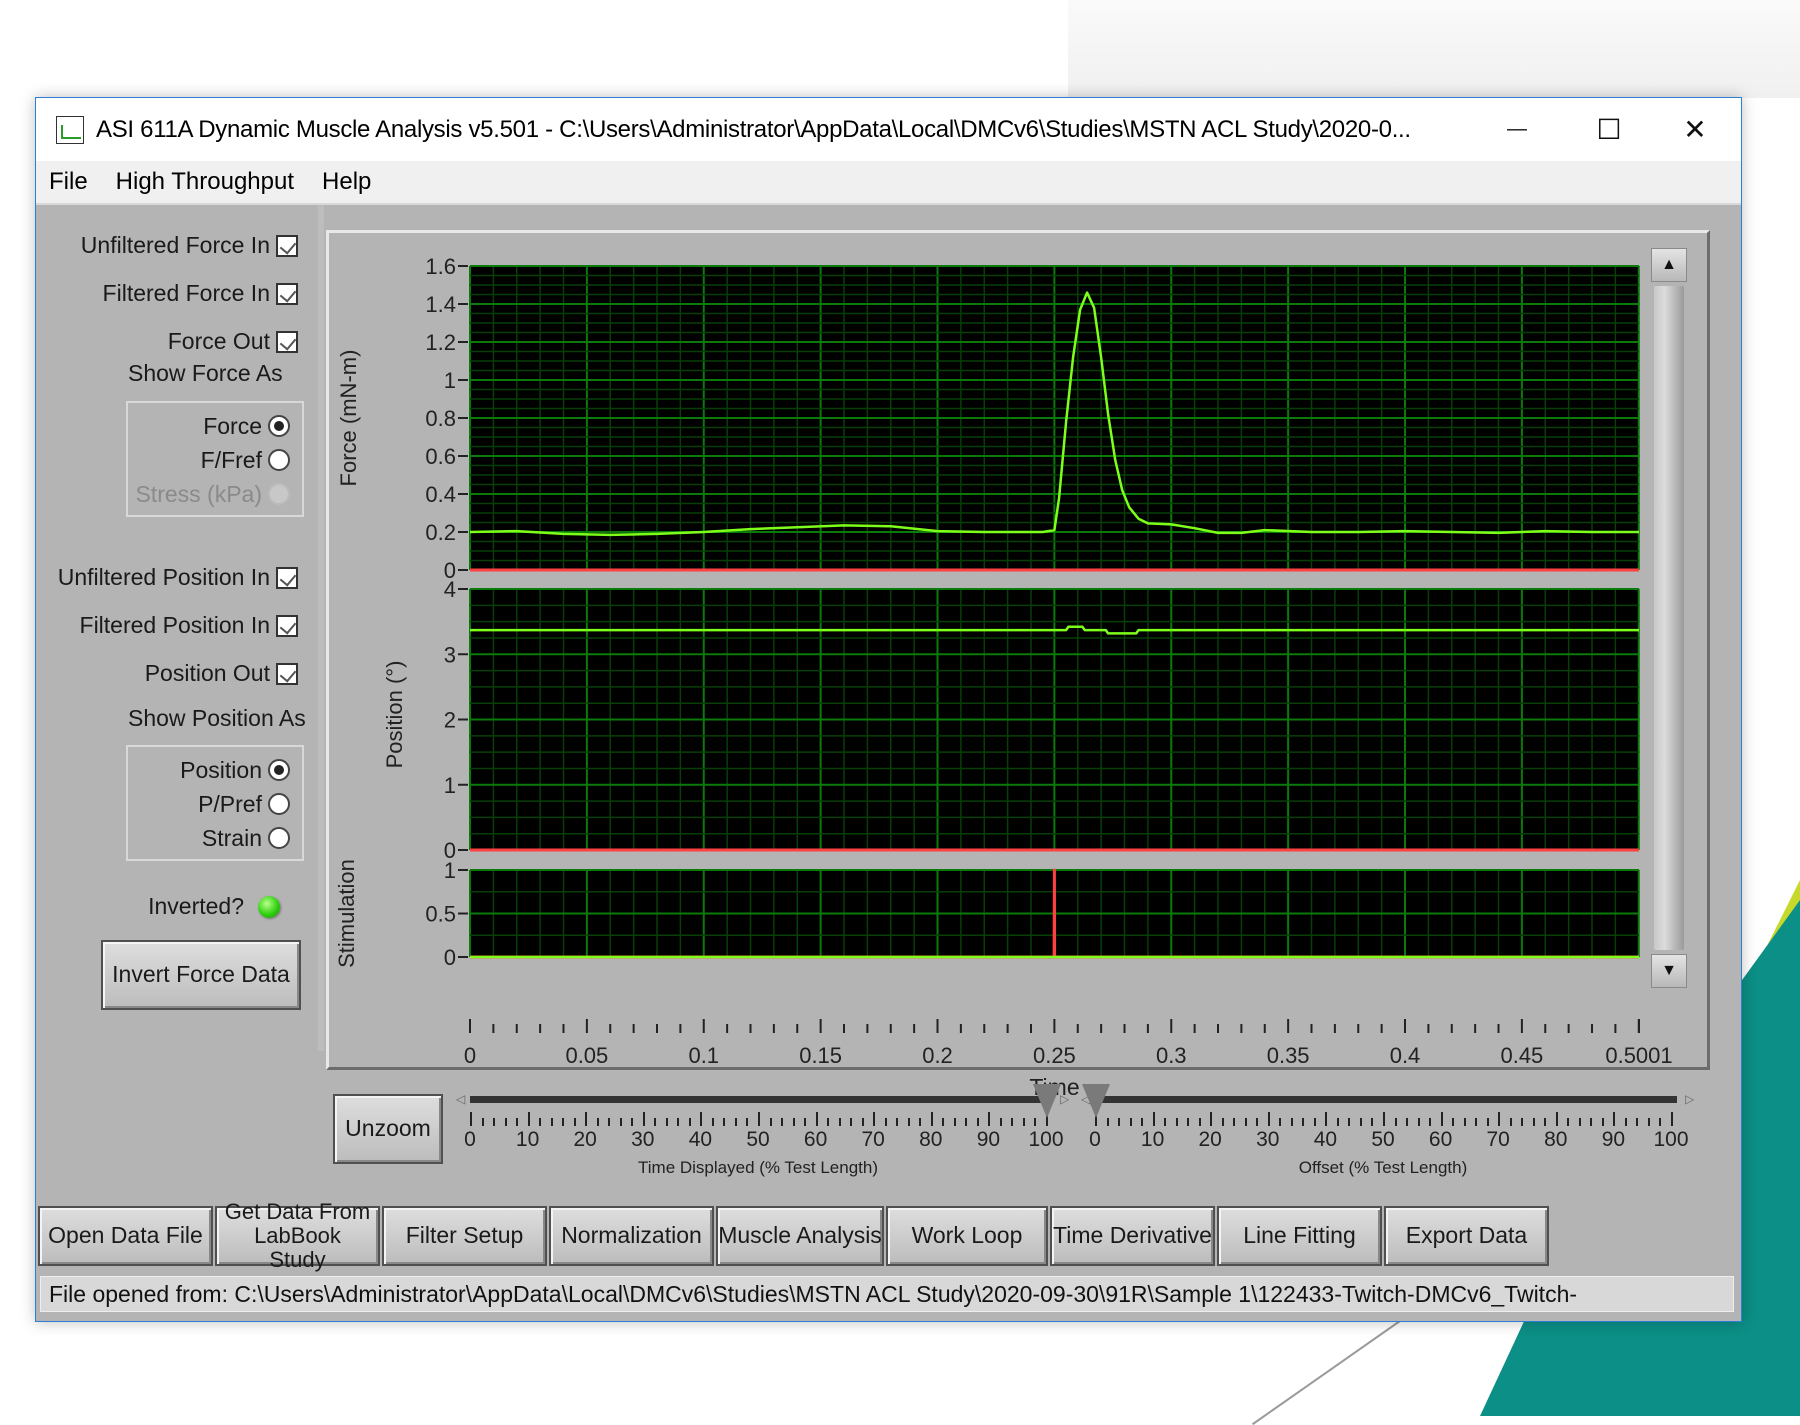 Image resolution: width=1800 pixels, height=1425 pixels. I want to click on time-displayed-slider-track, so click(761, 1099).